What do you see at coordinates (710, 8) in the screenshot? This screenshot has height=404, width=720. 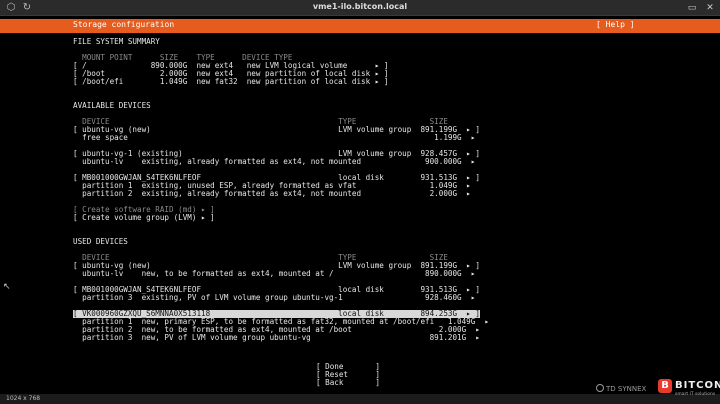 I see `close-icon: ✕` at bounding box center [710, 8].